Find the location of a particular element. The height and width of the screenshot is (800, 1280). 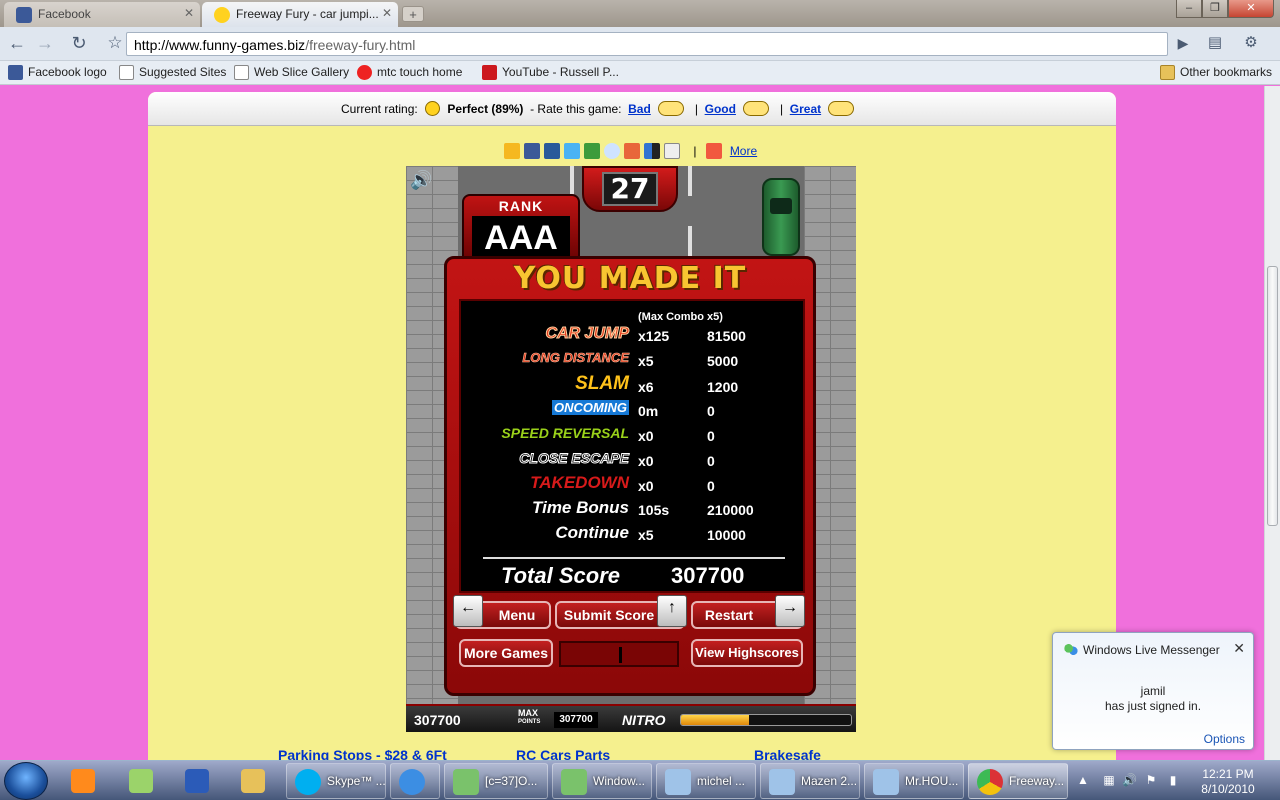

page-icon is located at coordinates (241, 72).